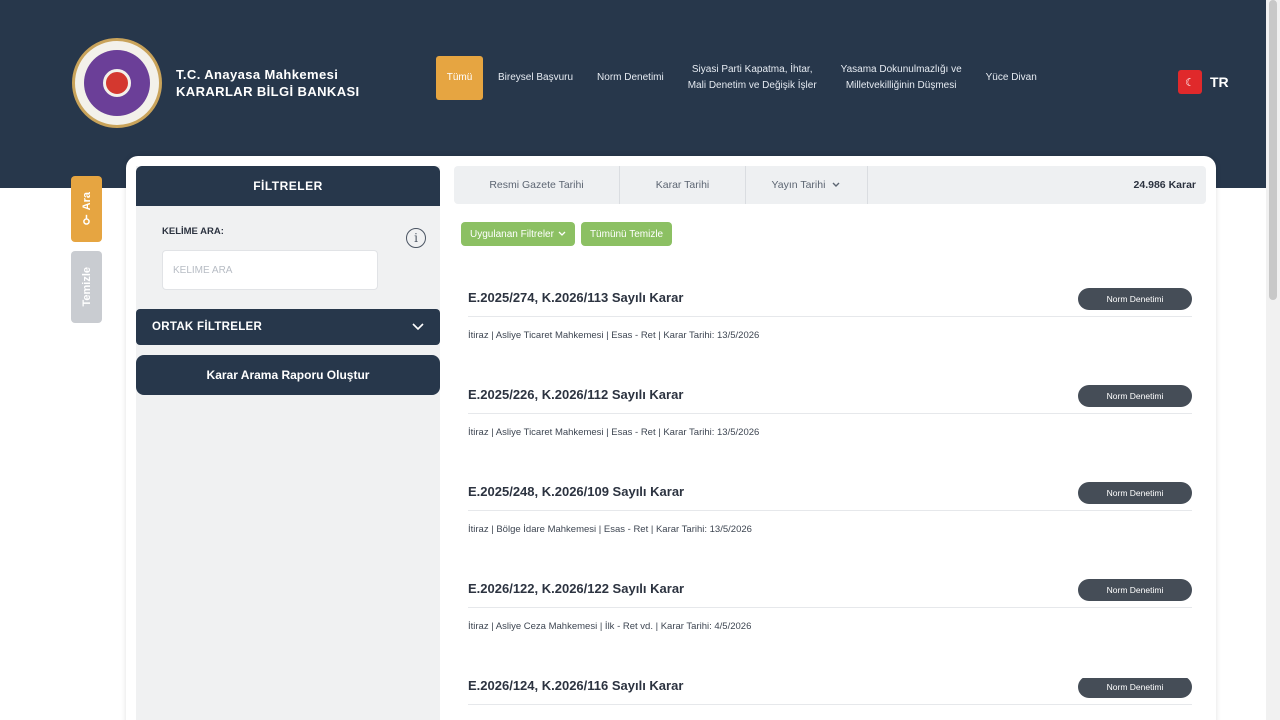  Describe the element at coordinates (1164, 185) in the screenshot. I see `result-count: 24.986 Karar` at that location.